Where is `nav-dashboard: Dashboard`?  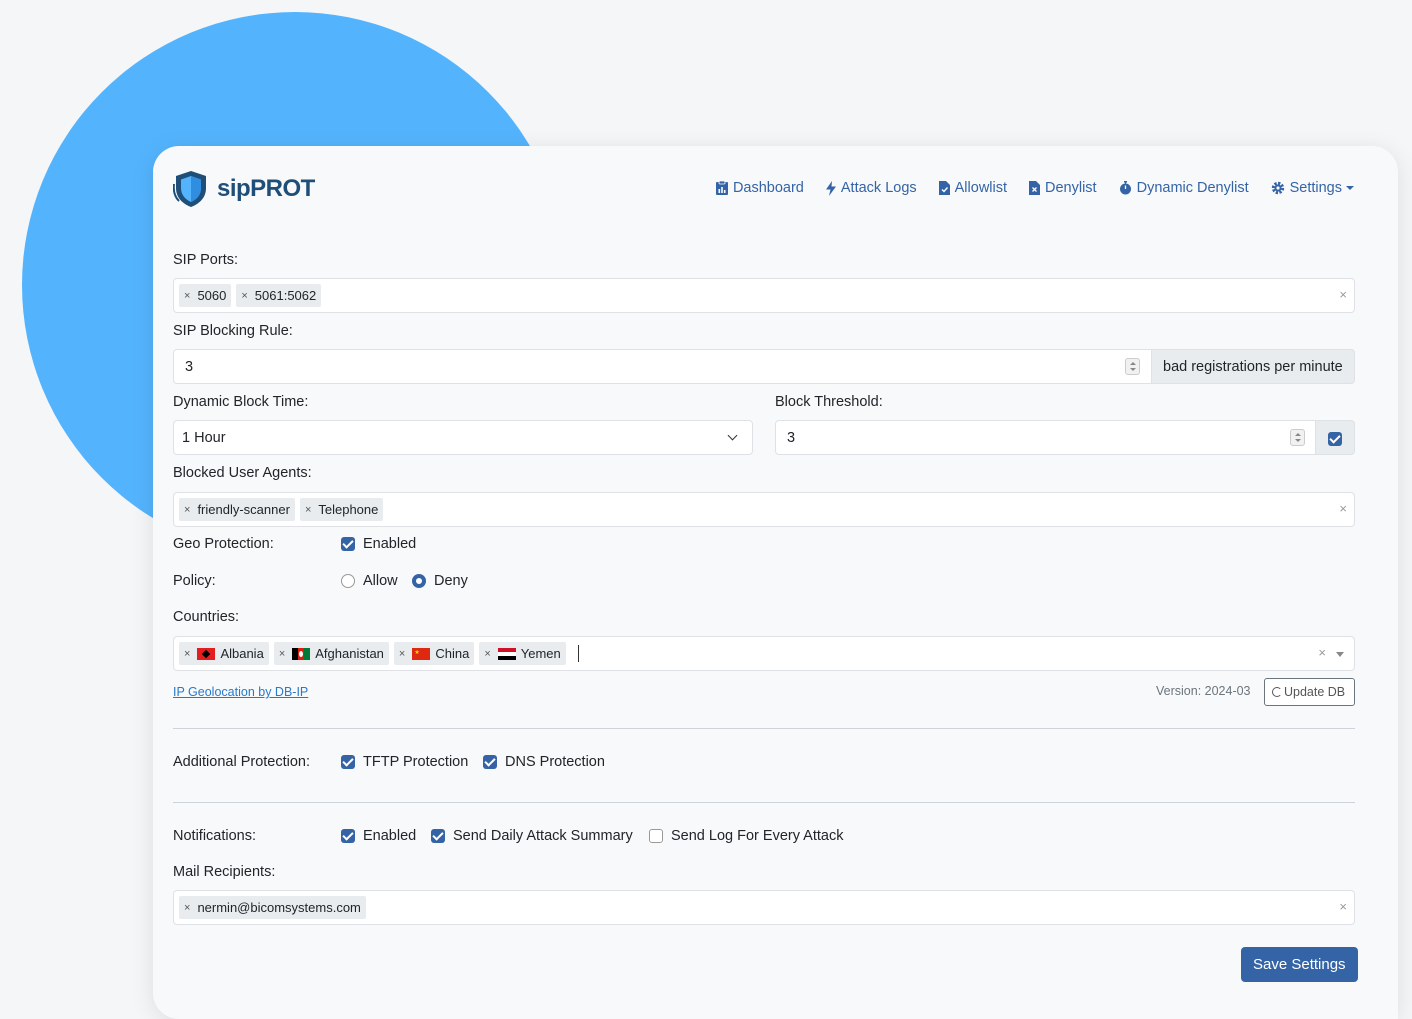
nav-dashboard: Dashboard is located at coordinates (759, 188).